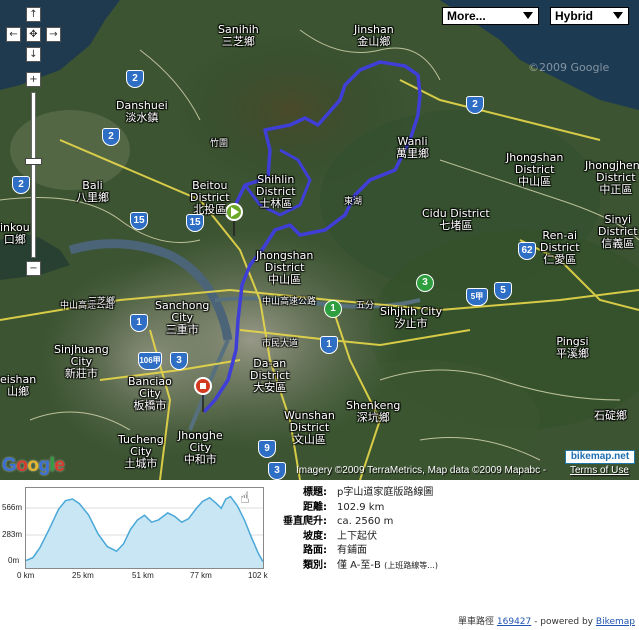 Image resolution: width=639 pixels, height=630 pixels. Describe the element at coordinates (457, 537) in the screenshot. I see `info-row-gradient: 坡度: 上下起伏` at that location.